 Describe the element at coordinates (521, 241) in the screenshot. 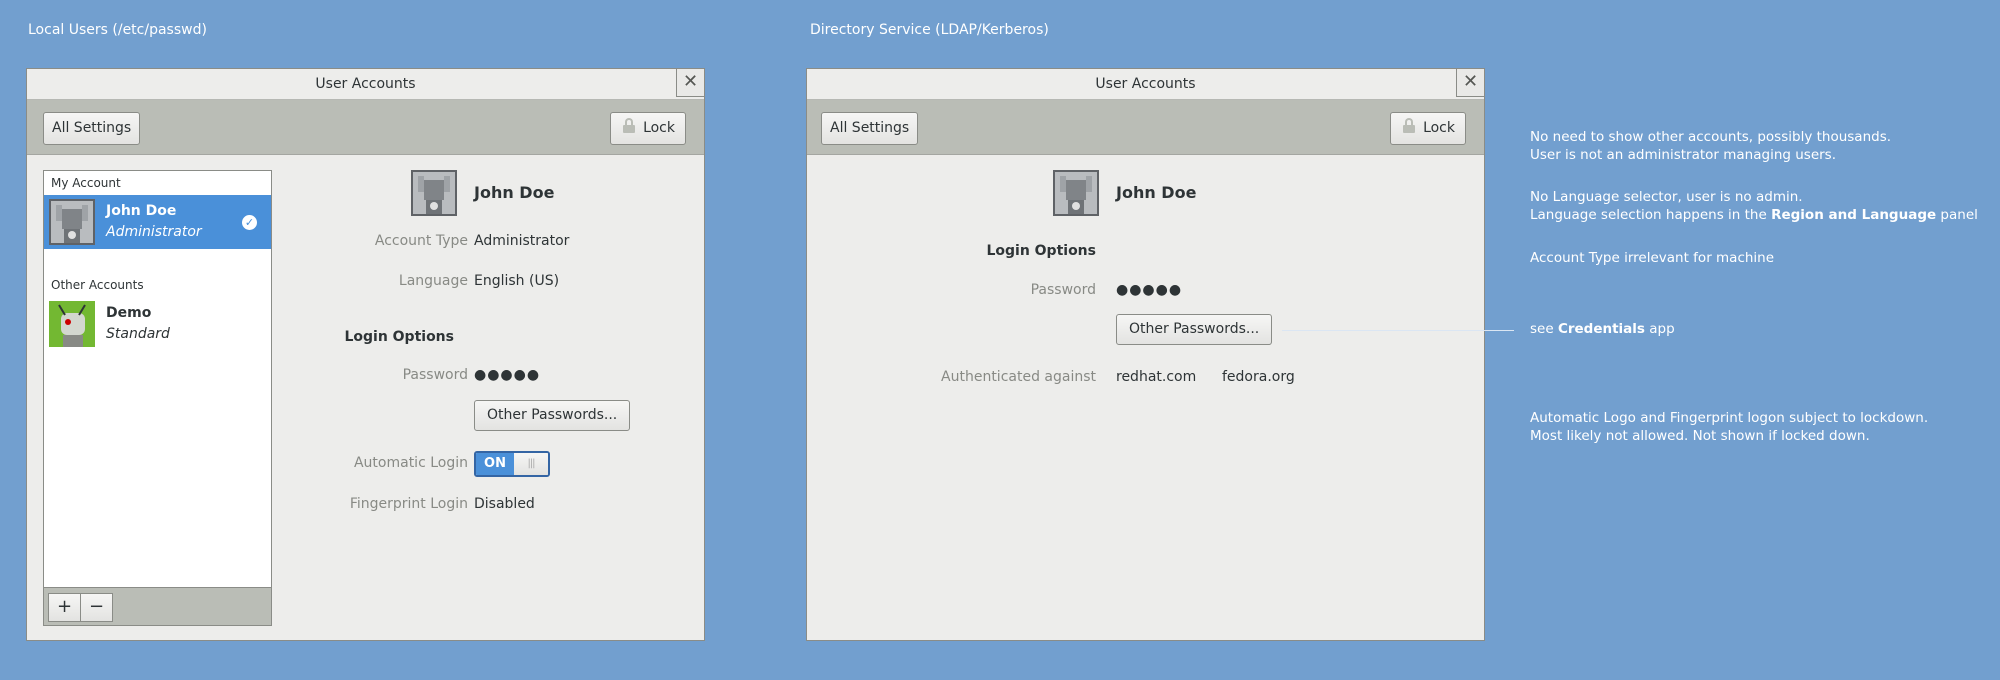

I see `account-type-value: Administrator` at that location.